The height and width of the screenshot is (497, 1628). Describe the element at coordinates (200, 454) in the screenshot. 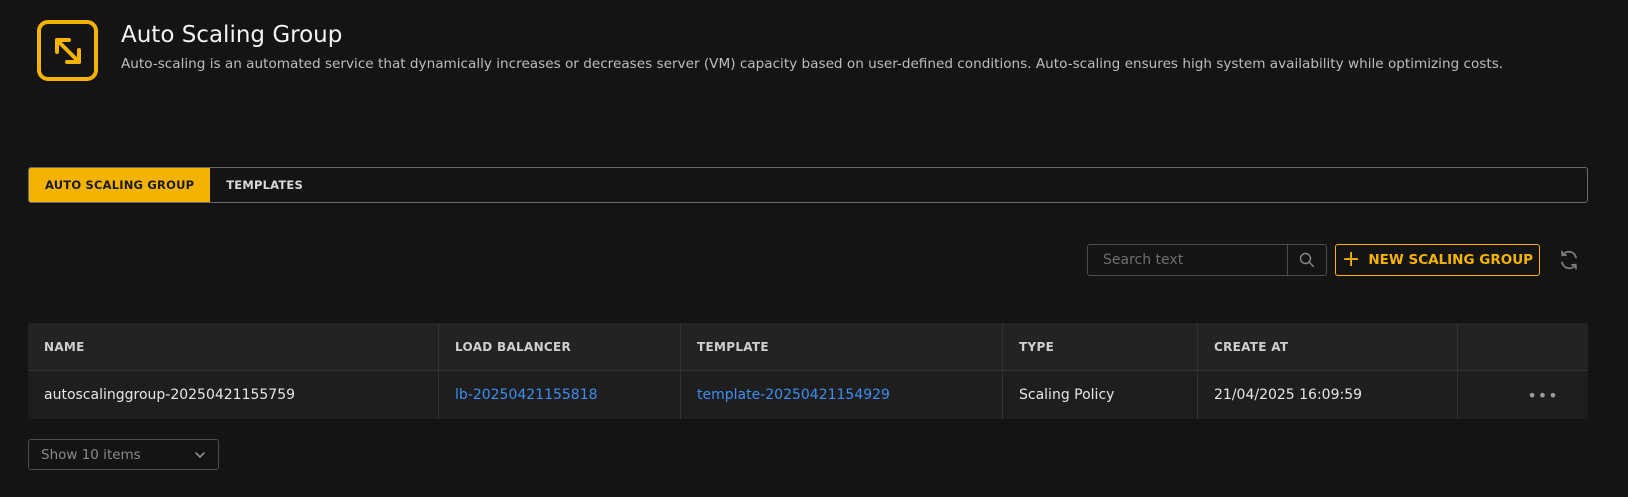

I see `chevron-down-icon` at that location.